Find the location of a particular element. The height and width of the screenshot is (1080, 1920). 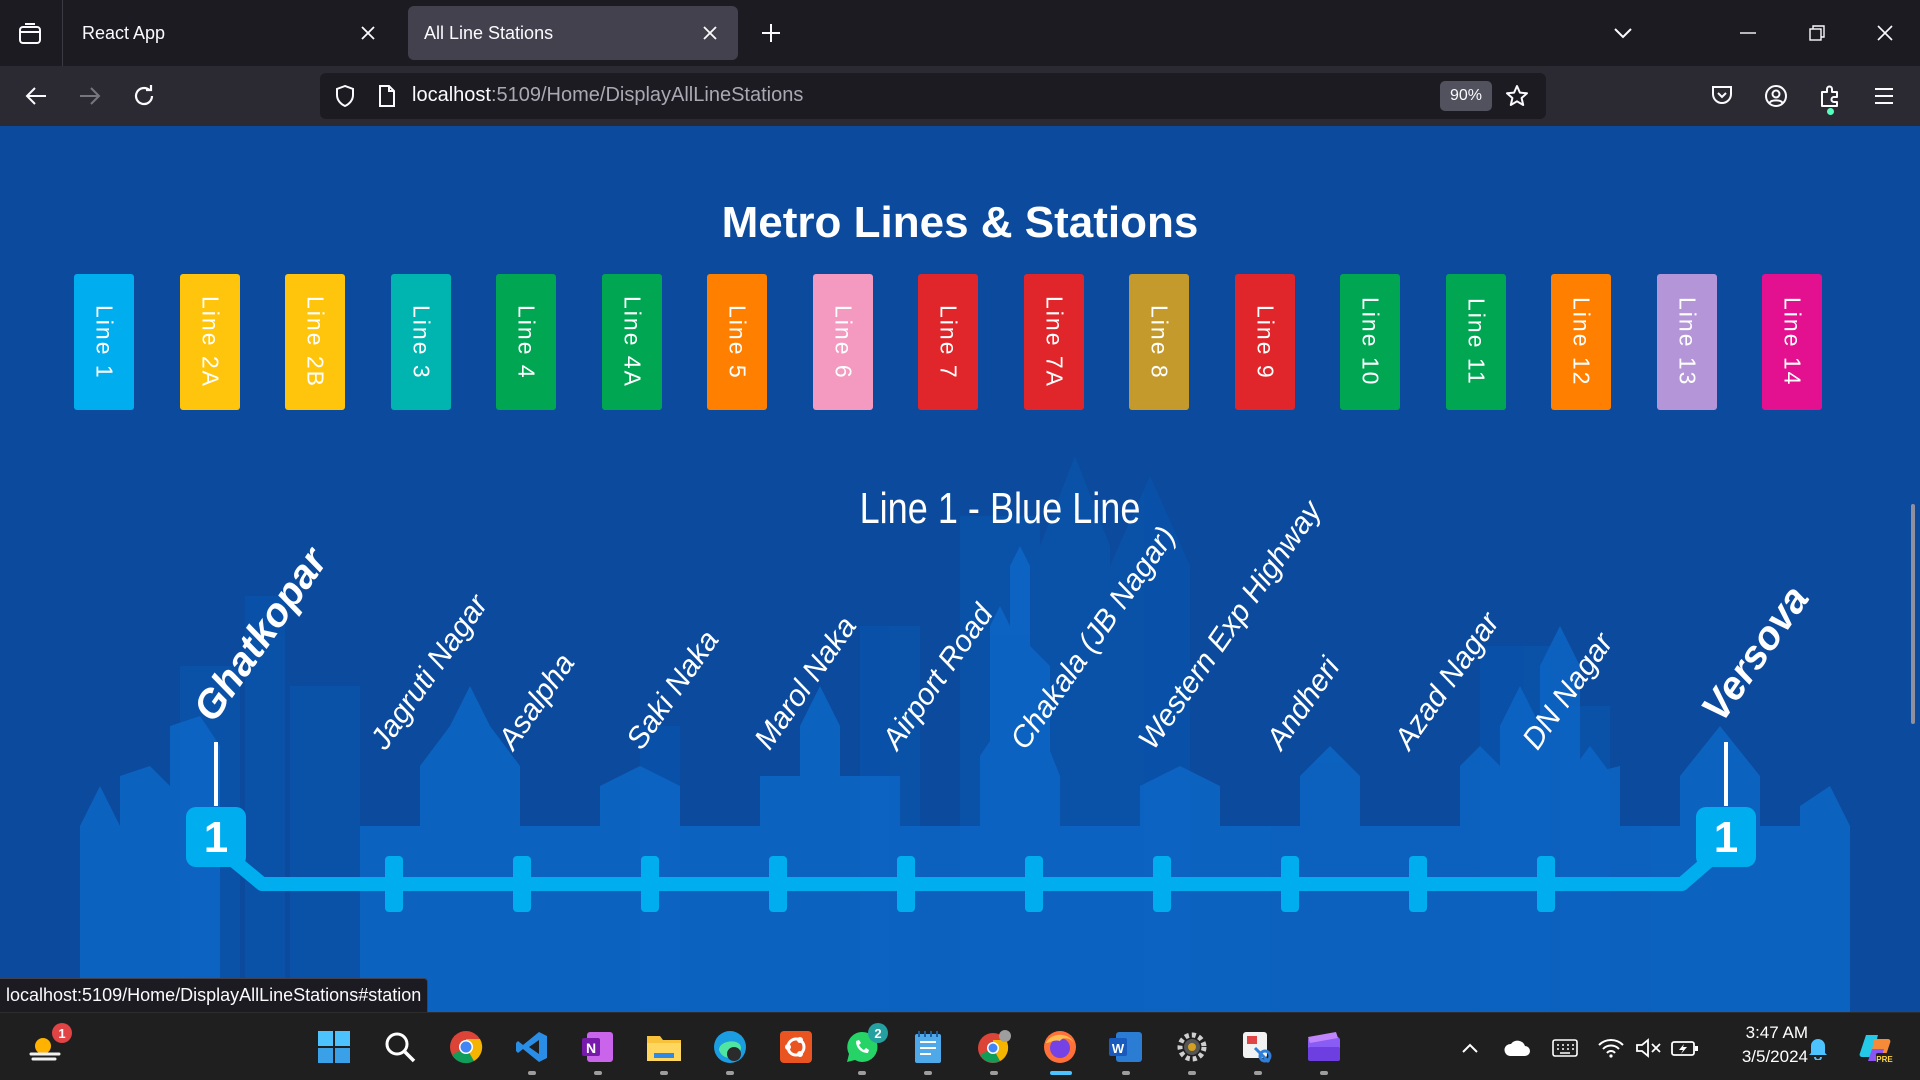

new-tab-button is located at coordinates (771, 33).